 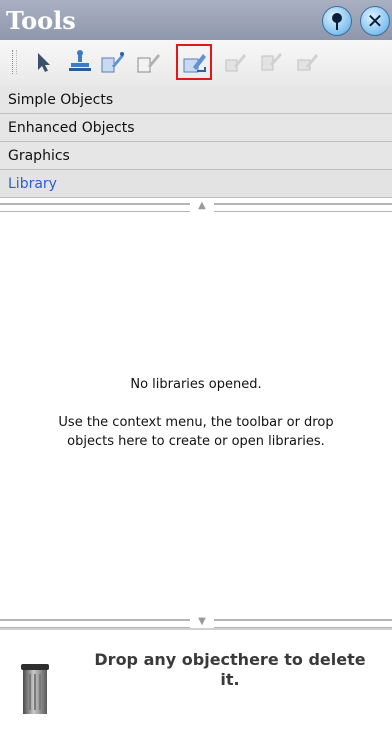 I want to click on delete-drop-text: Drop any objecthere to delete it., so click(x=230, y=670).